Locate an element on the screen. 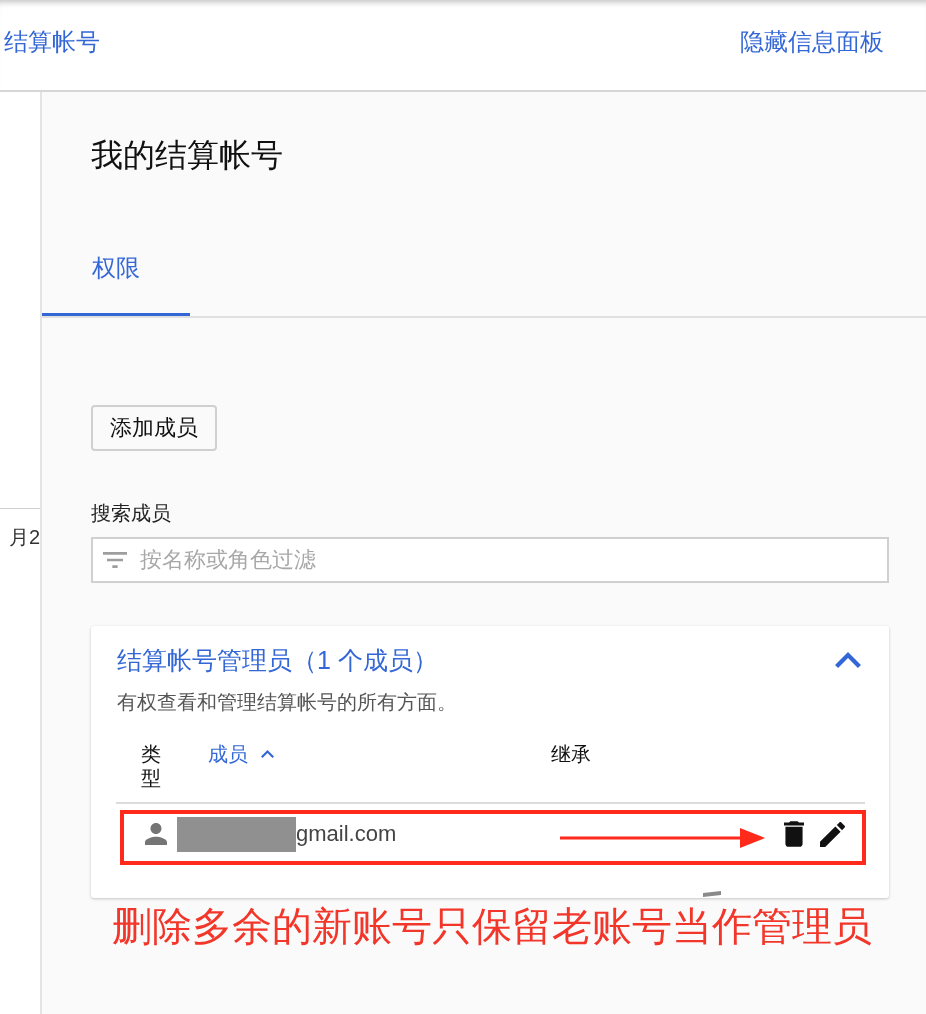 This screenshot has width=926, height=1014. column-header: 继承 is located at coordinates (571, 754).